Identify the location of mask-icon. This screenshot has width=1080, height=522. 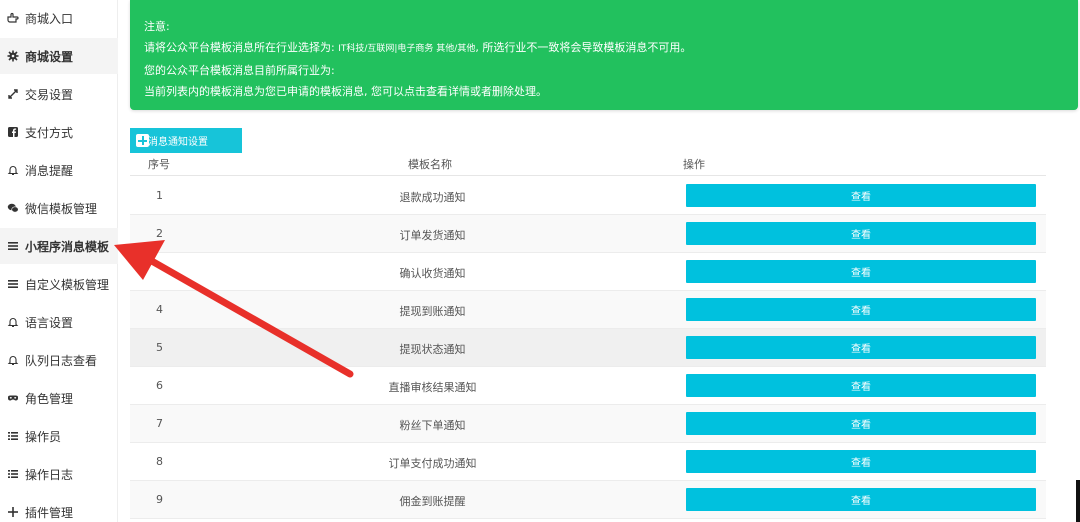
(13, 398).